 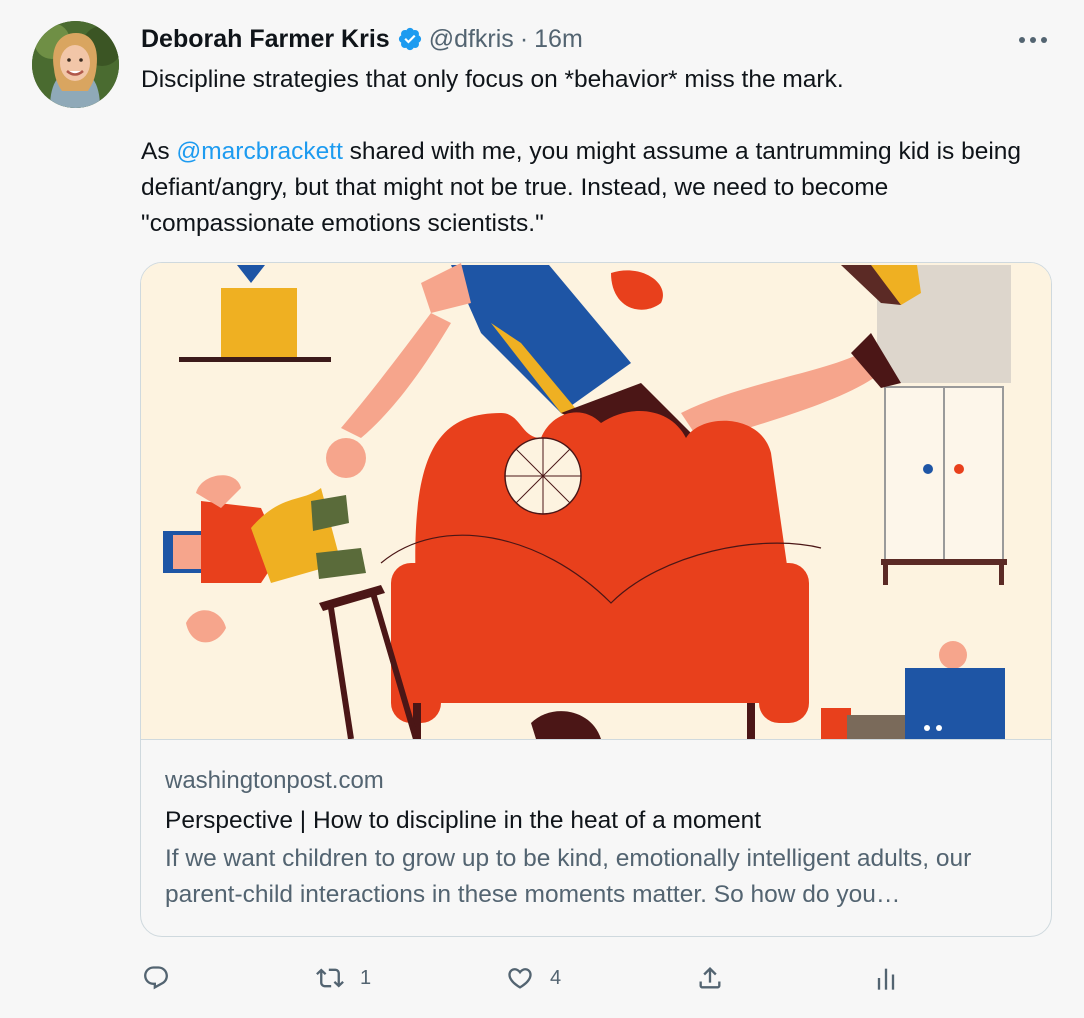 I want to click on like-button: 4, so click(x=533, y=978).